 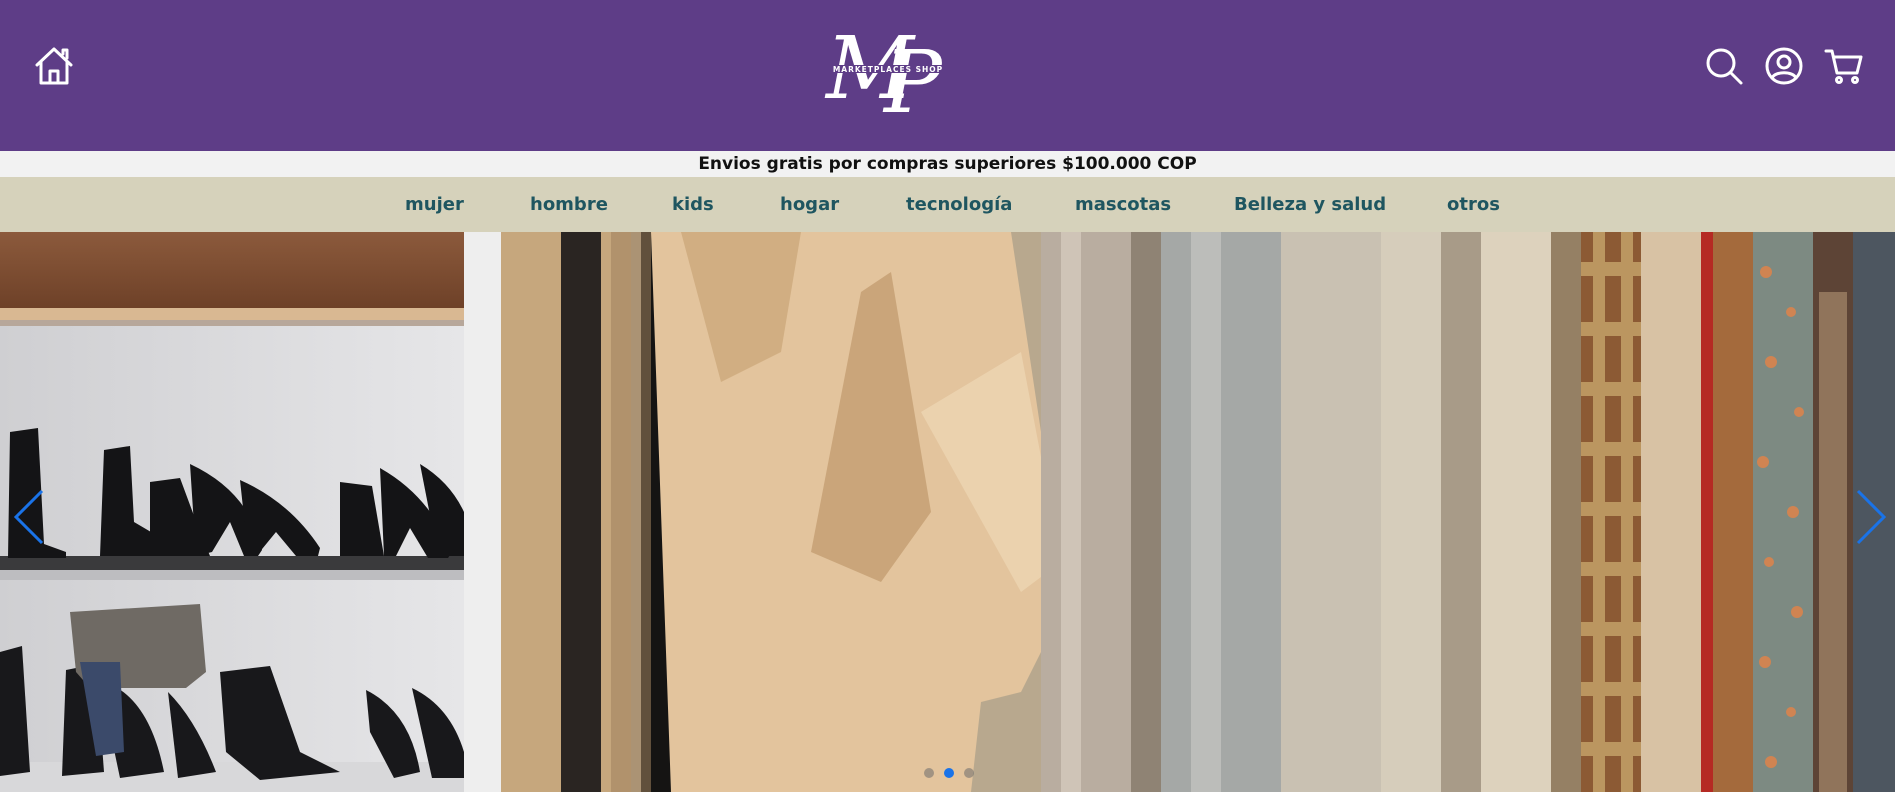 What do you see at coordinates (1473, 204) in the screenshot?
I see `nav-item-otros: otros` at bounding box center [1473, 204].